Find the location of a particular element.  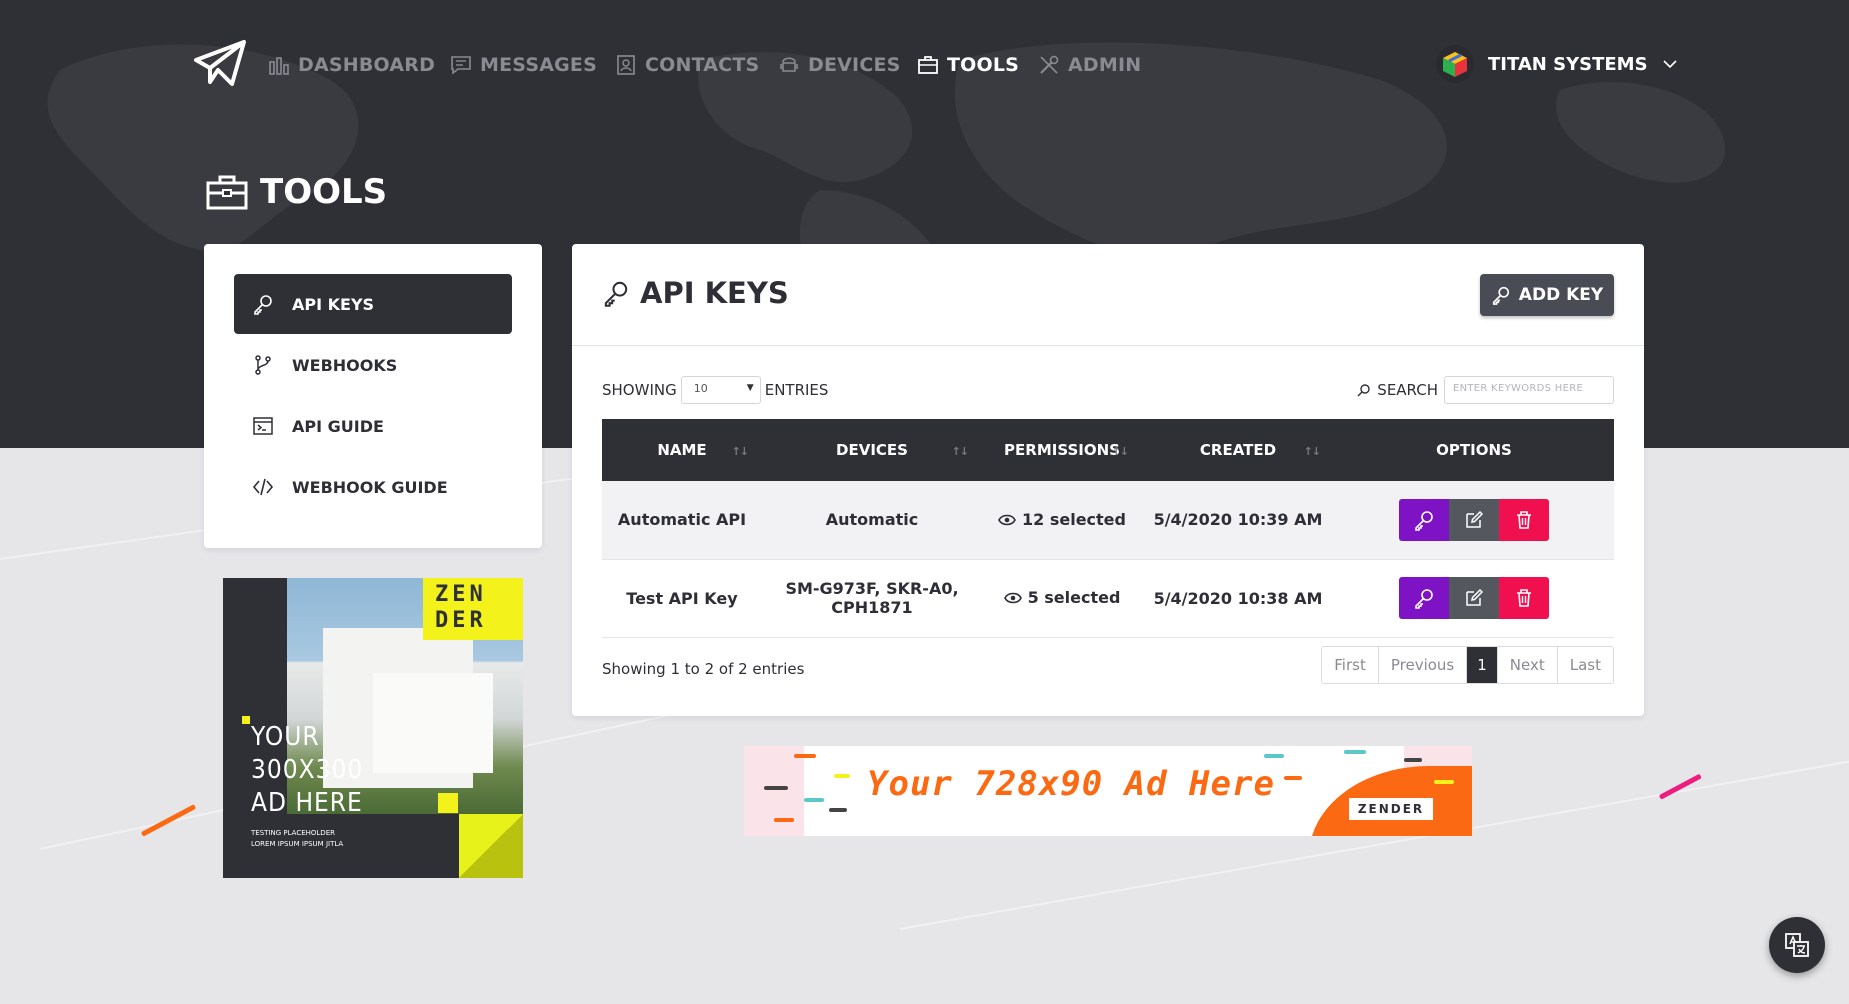

add-key-button: ADD KEY is located at coordinates (1547, 295).